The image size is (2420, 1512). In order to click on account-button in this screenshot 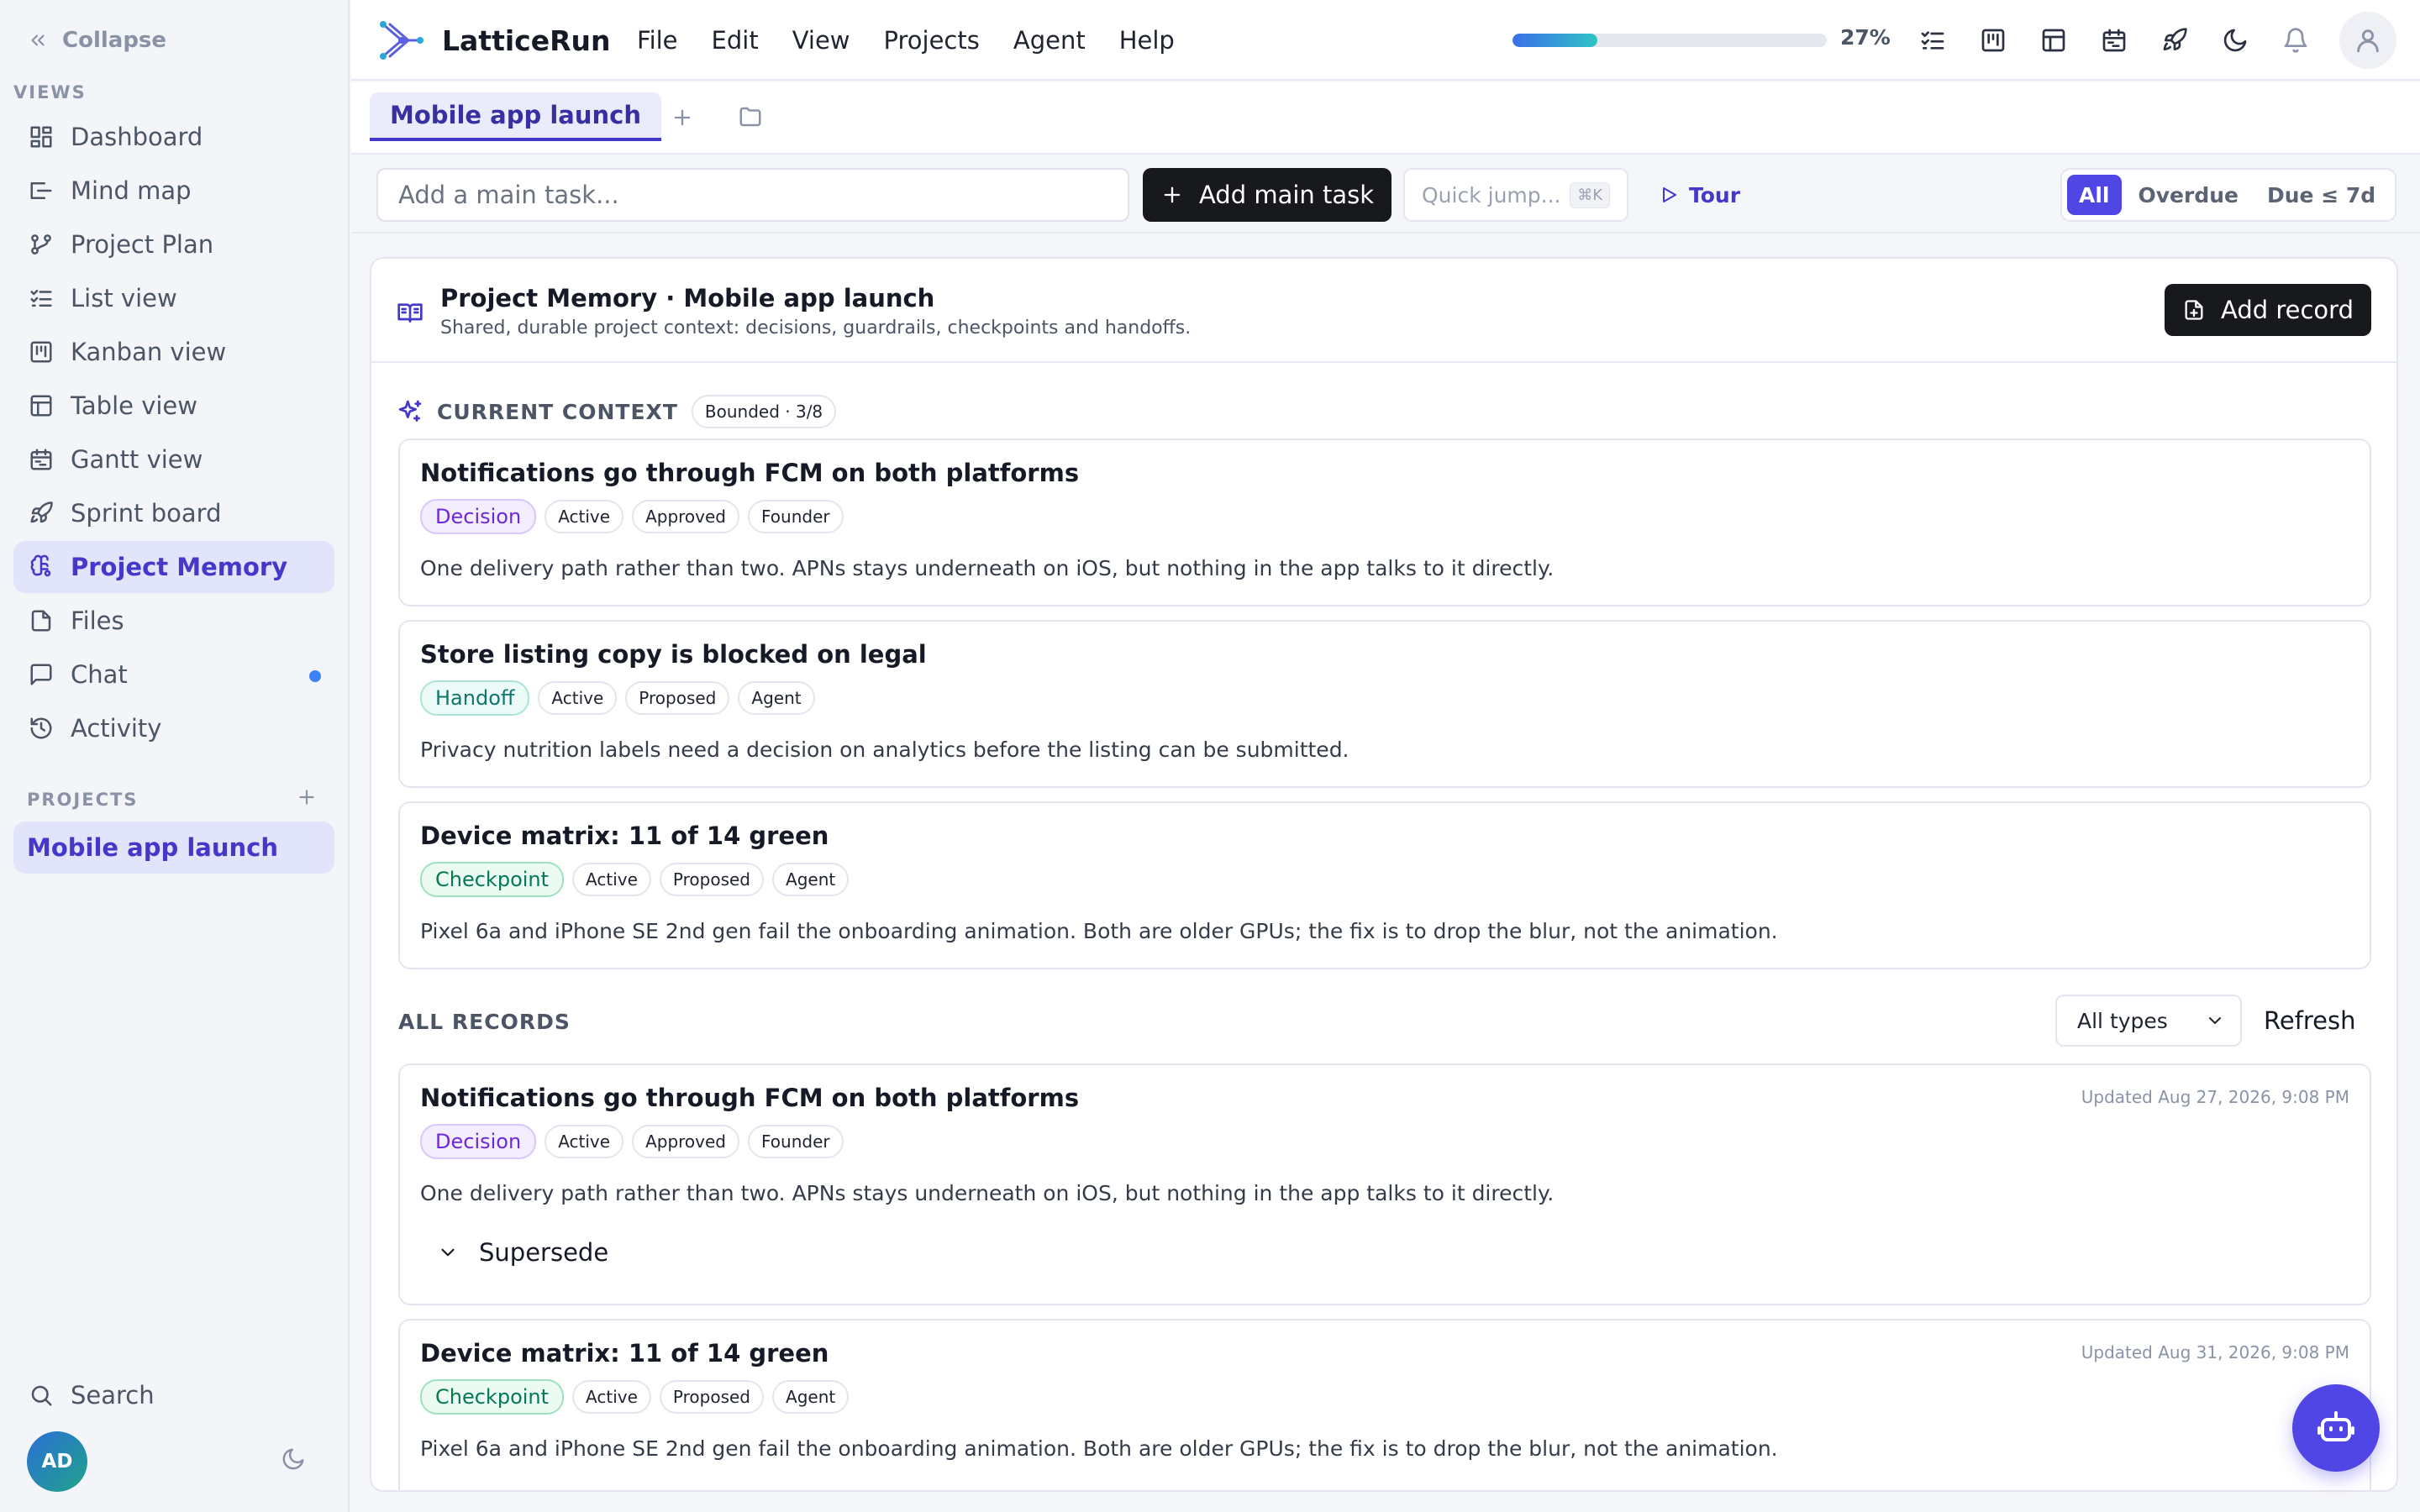, I will do `click(2367, 40)`.